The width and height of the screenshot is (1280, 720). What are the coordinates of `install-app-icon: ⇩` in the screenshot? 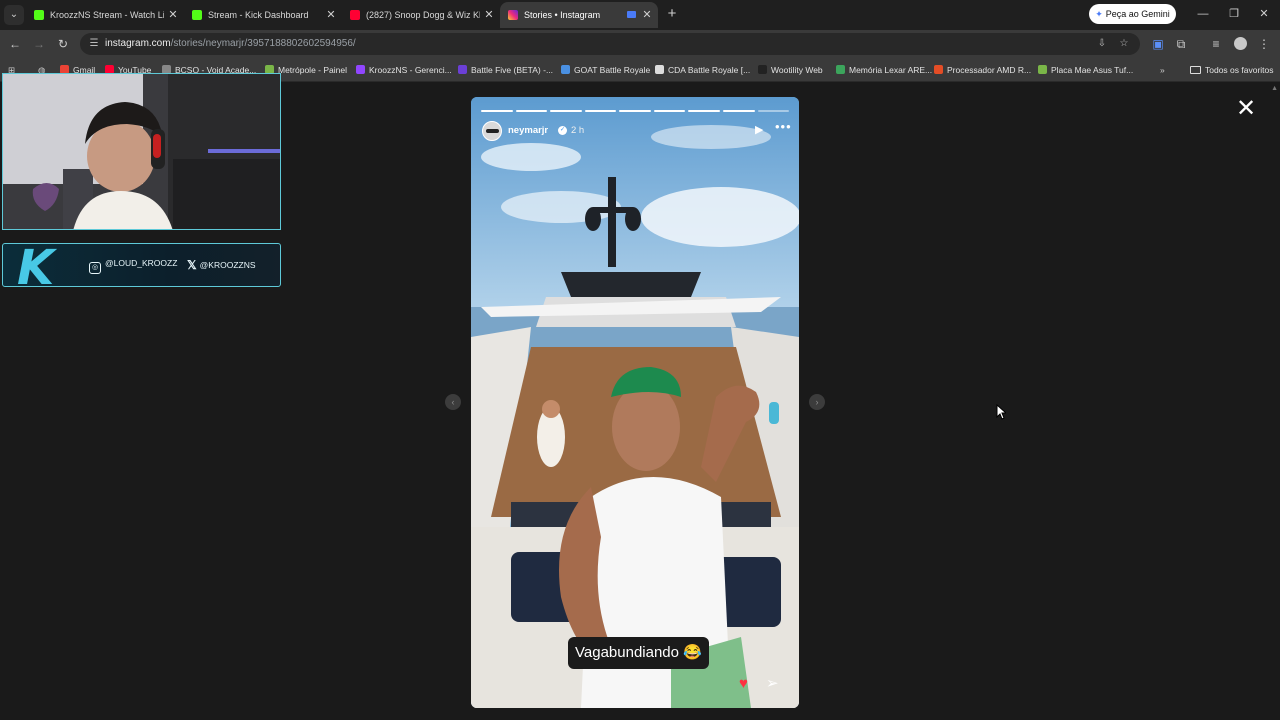 It's located at (1102, 44).